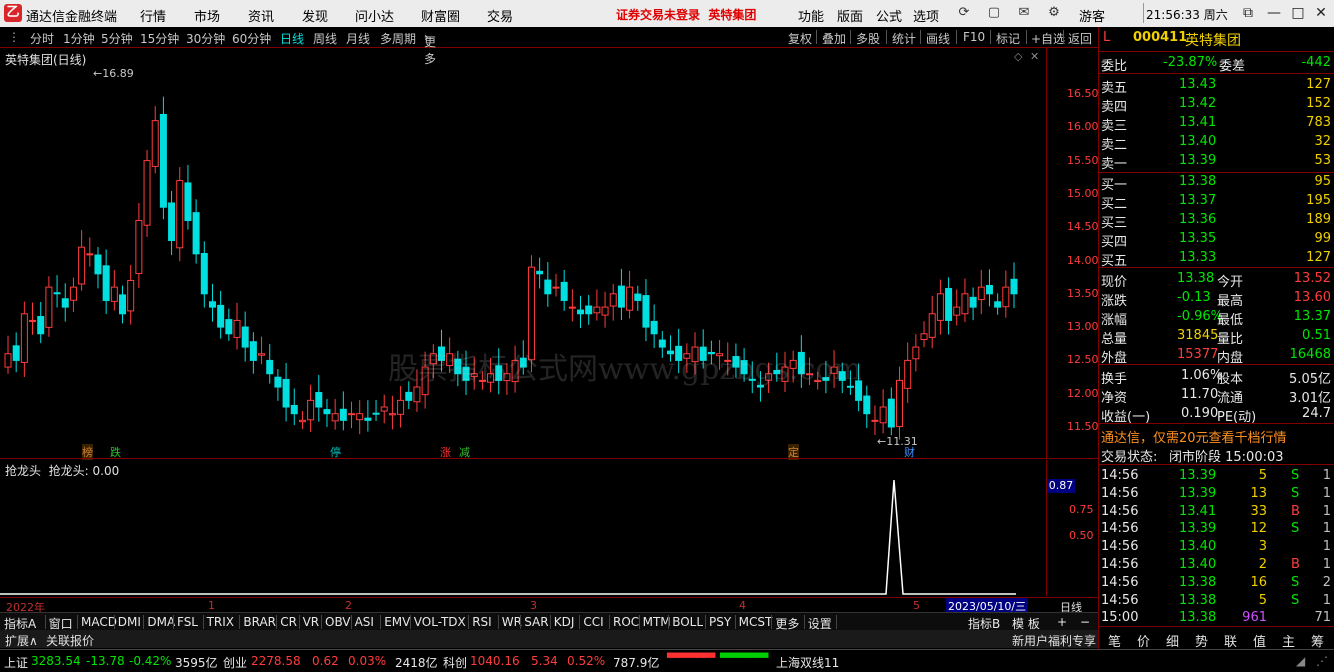 Image resolution: width=1334 pixels, height=672 pixels. Describe the element at coordinates (1048, 38) in the screenshot. I see `tool-add-watchlist: +自选` at that location.